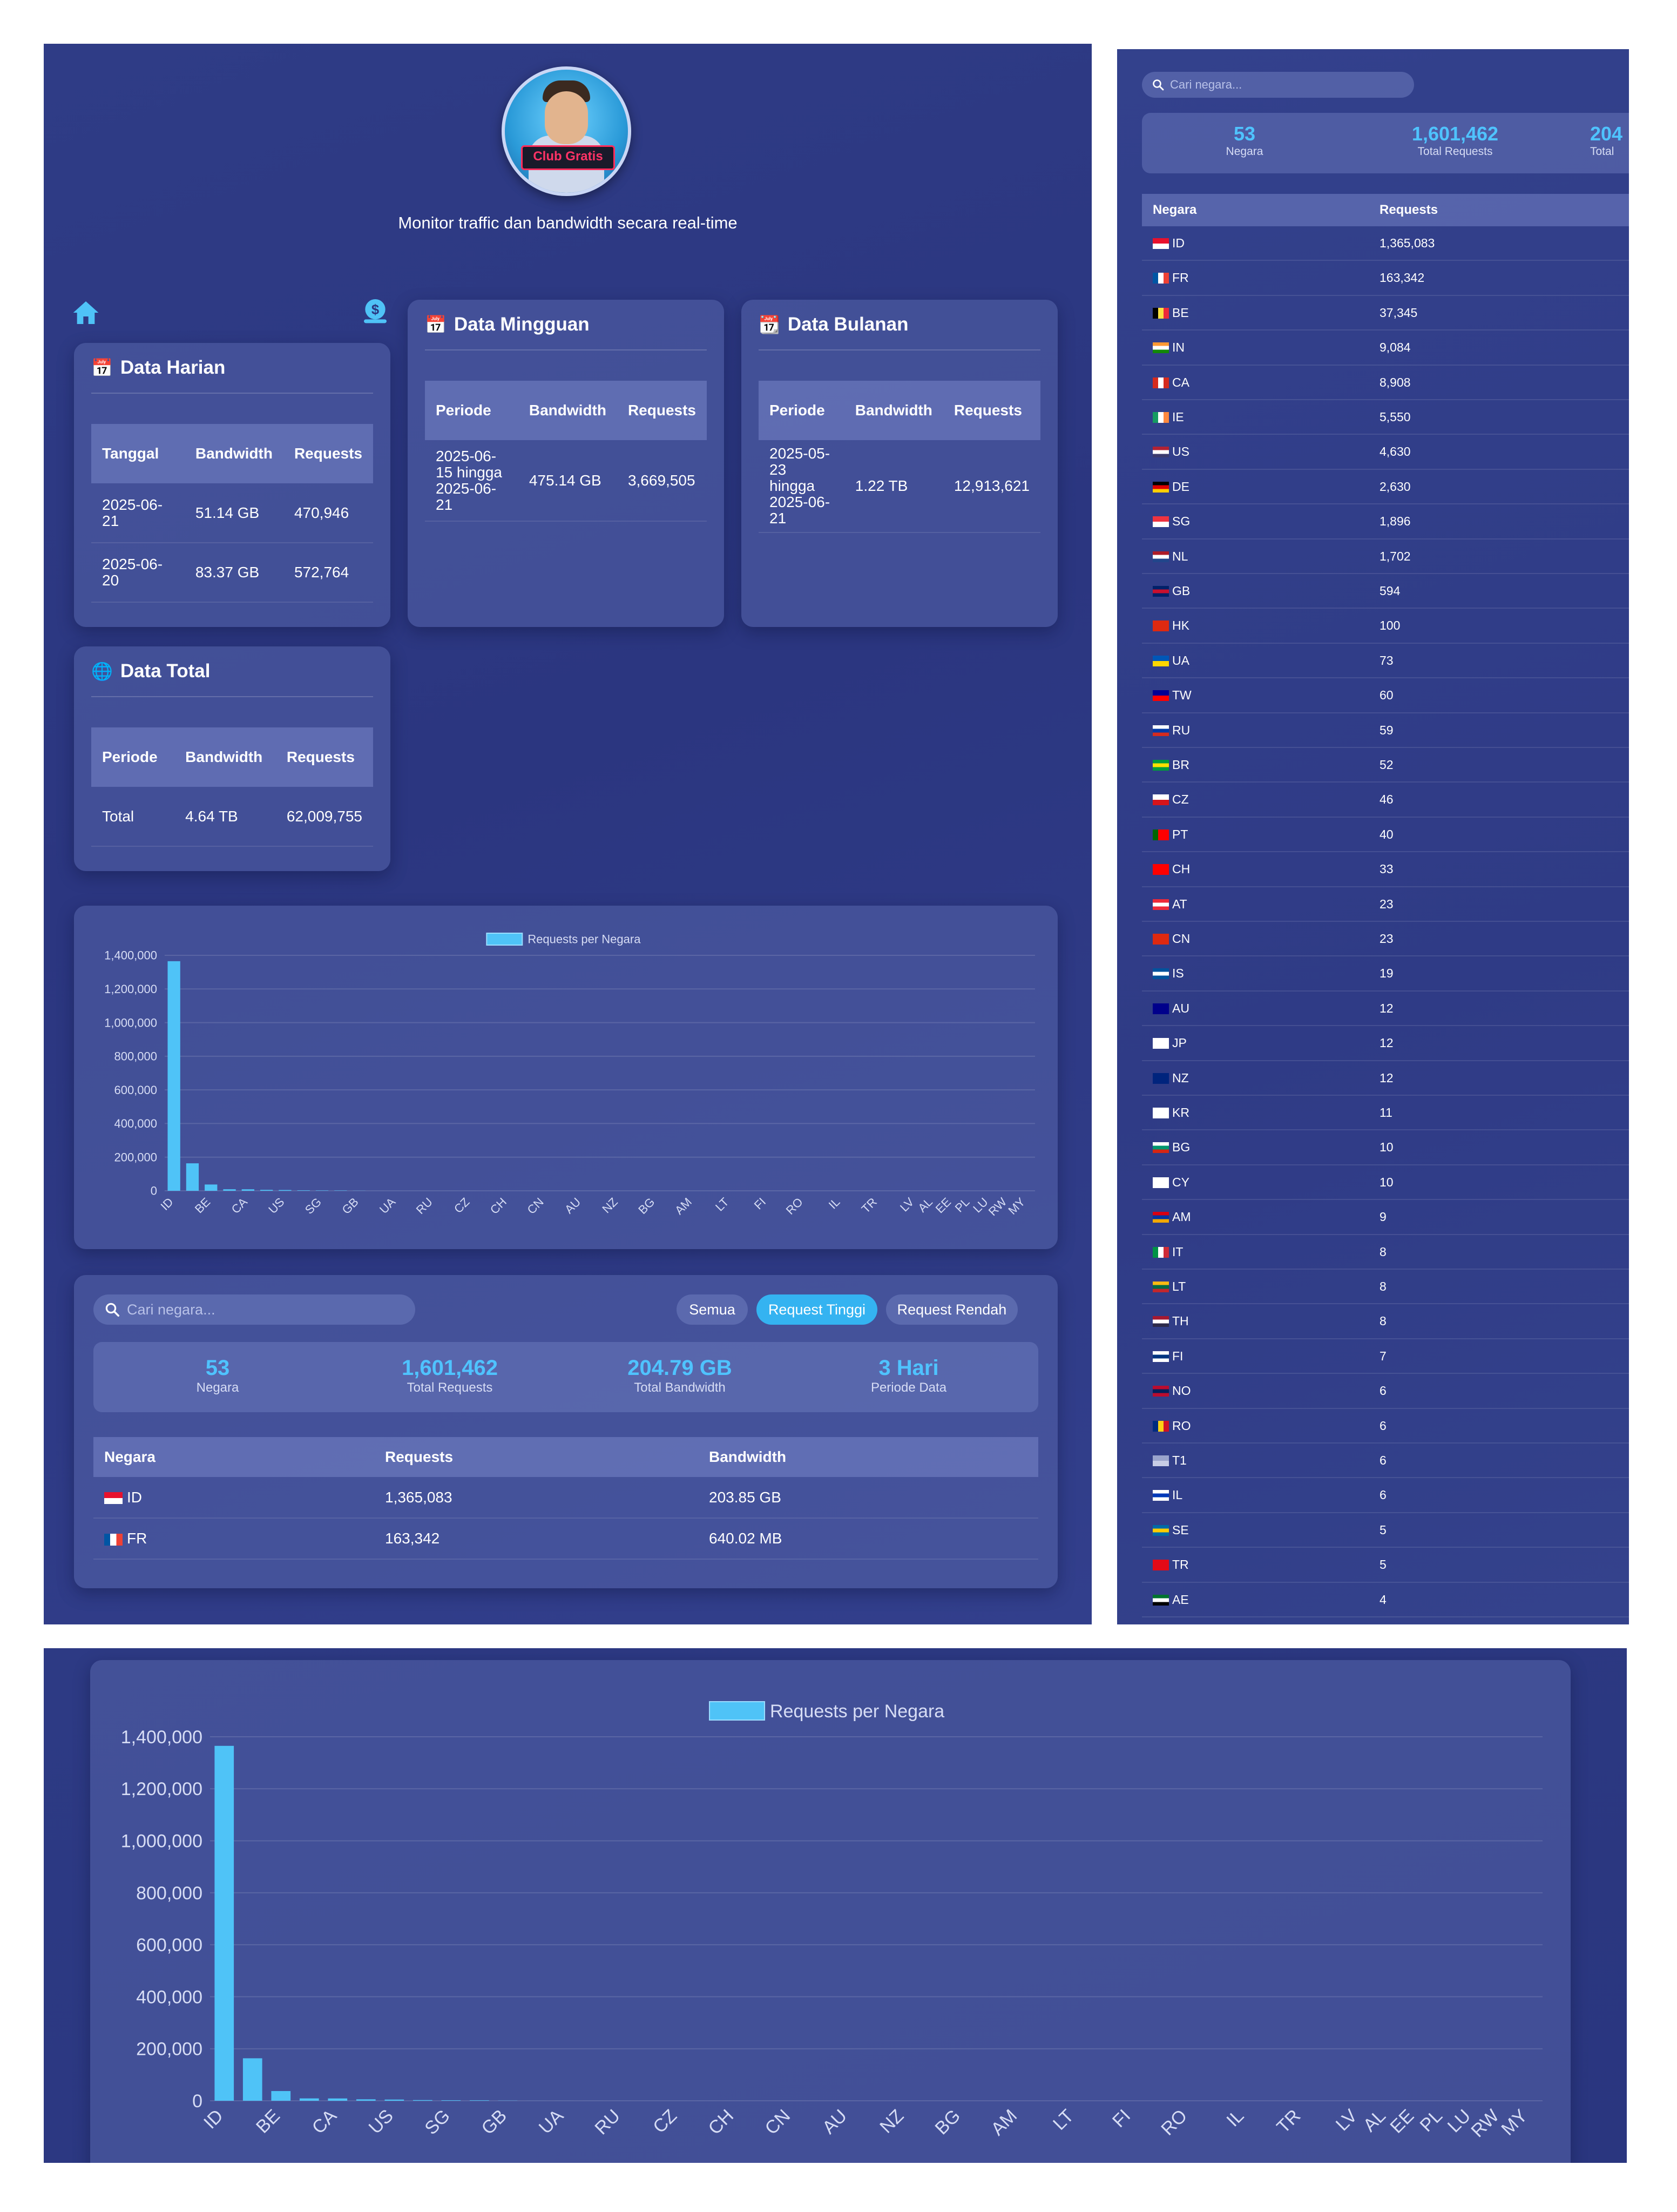 This screenshot has height=2212, width=1677. Describe the element at coordinates (328, 513) in the screenshot. I see `cell-requests: 470,946` at that location.